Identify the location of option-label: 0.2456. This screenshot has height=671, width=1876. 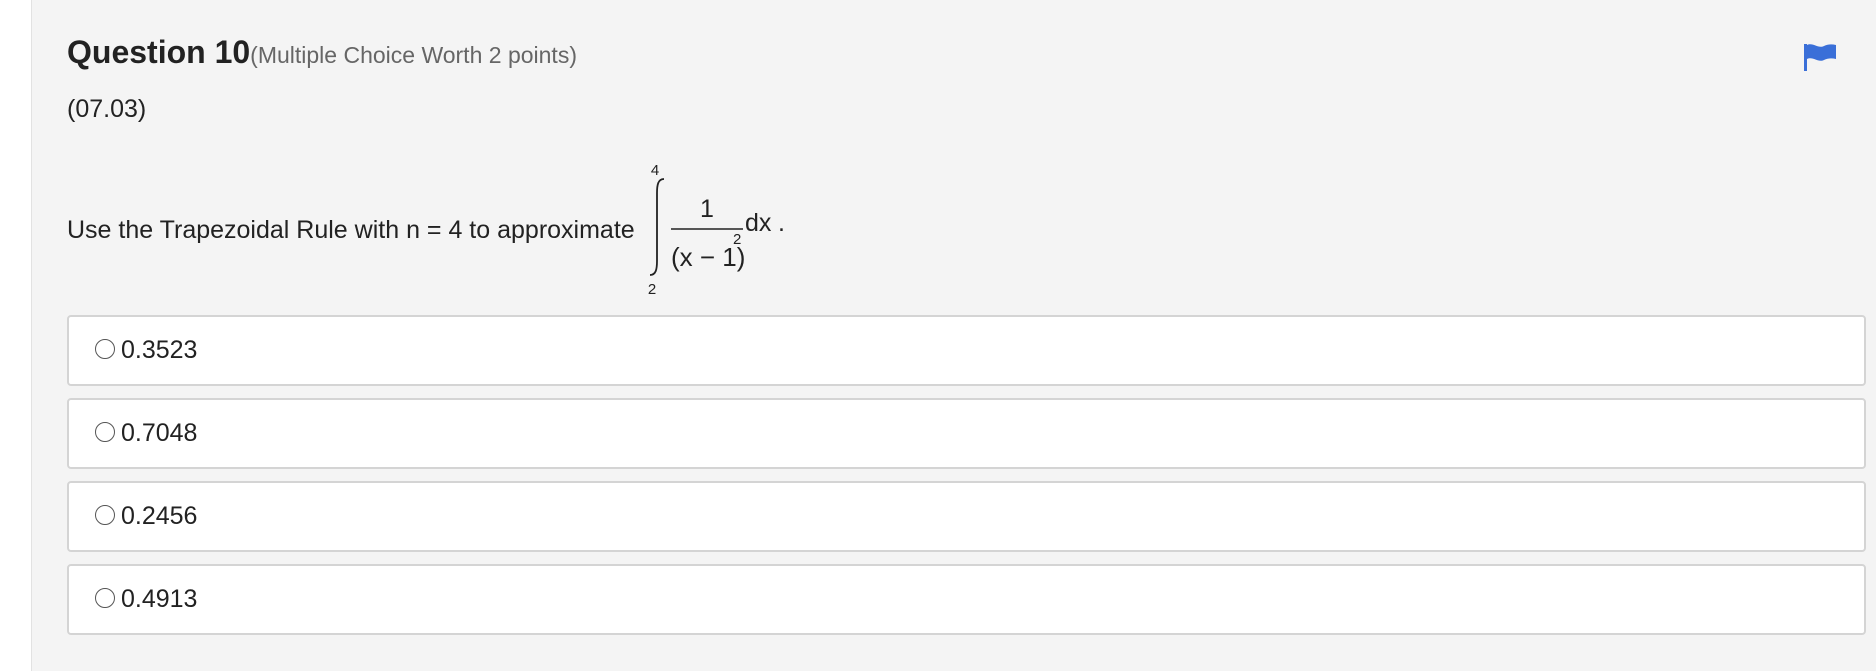
(159, 516).